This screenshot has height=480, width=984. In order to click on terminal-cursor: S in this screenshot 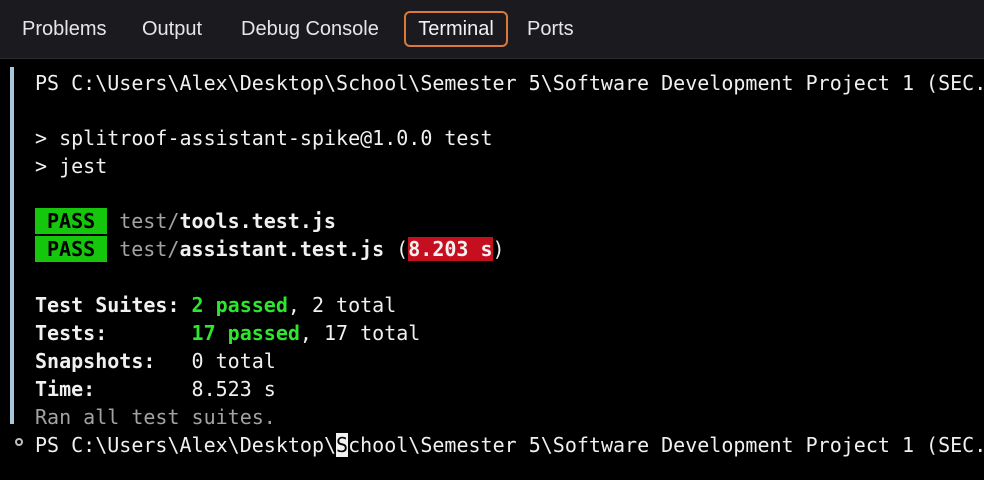, I will do `click(342, 445)`.